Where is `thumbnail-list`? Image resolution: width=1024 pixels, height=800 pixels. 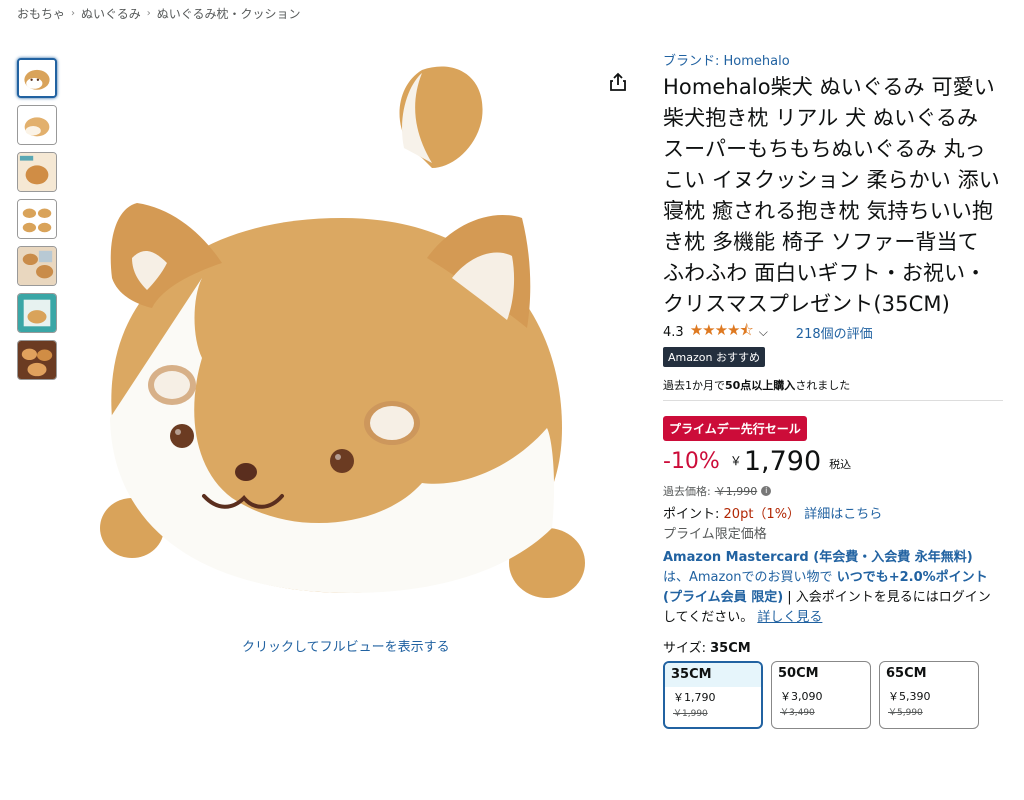 thumbnail-list is located at coordinates (37, 222).